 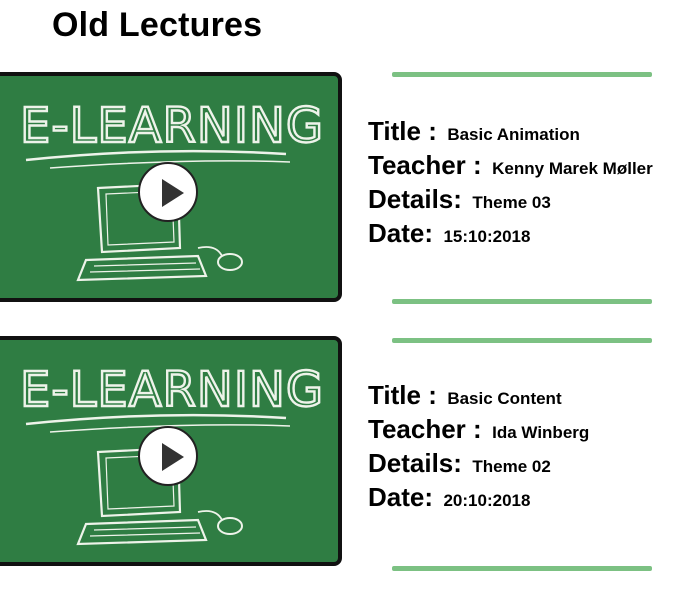 I want to click on title-row: Title : Basic Content, so click(x=528, y=395).